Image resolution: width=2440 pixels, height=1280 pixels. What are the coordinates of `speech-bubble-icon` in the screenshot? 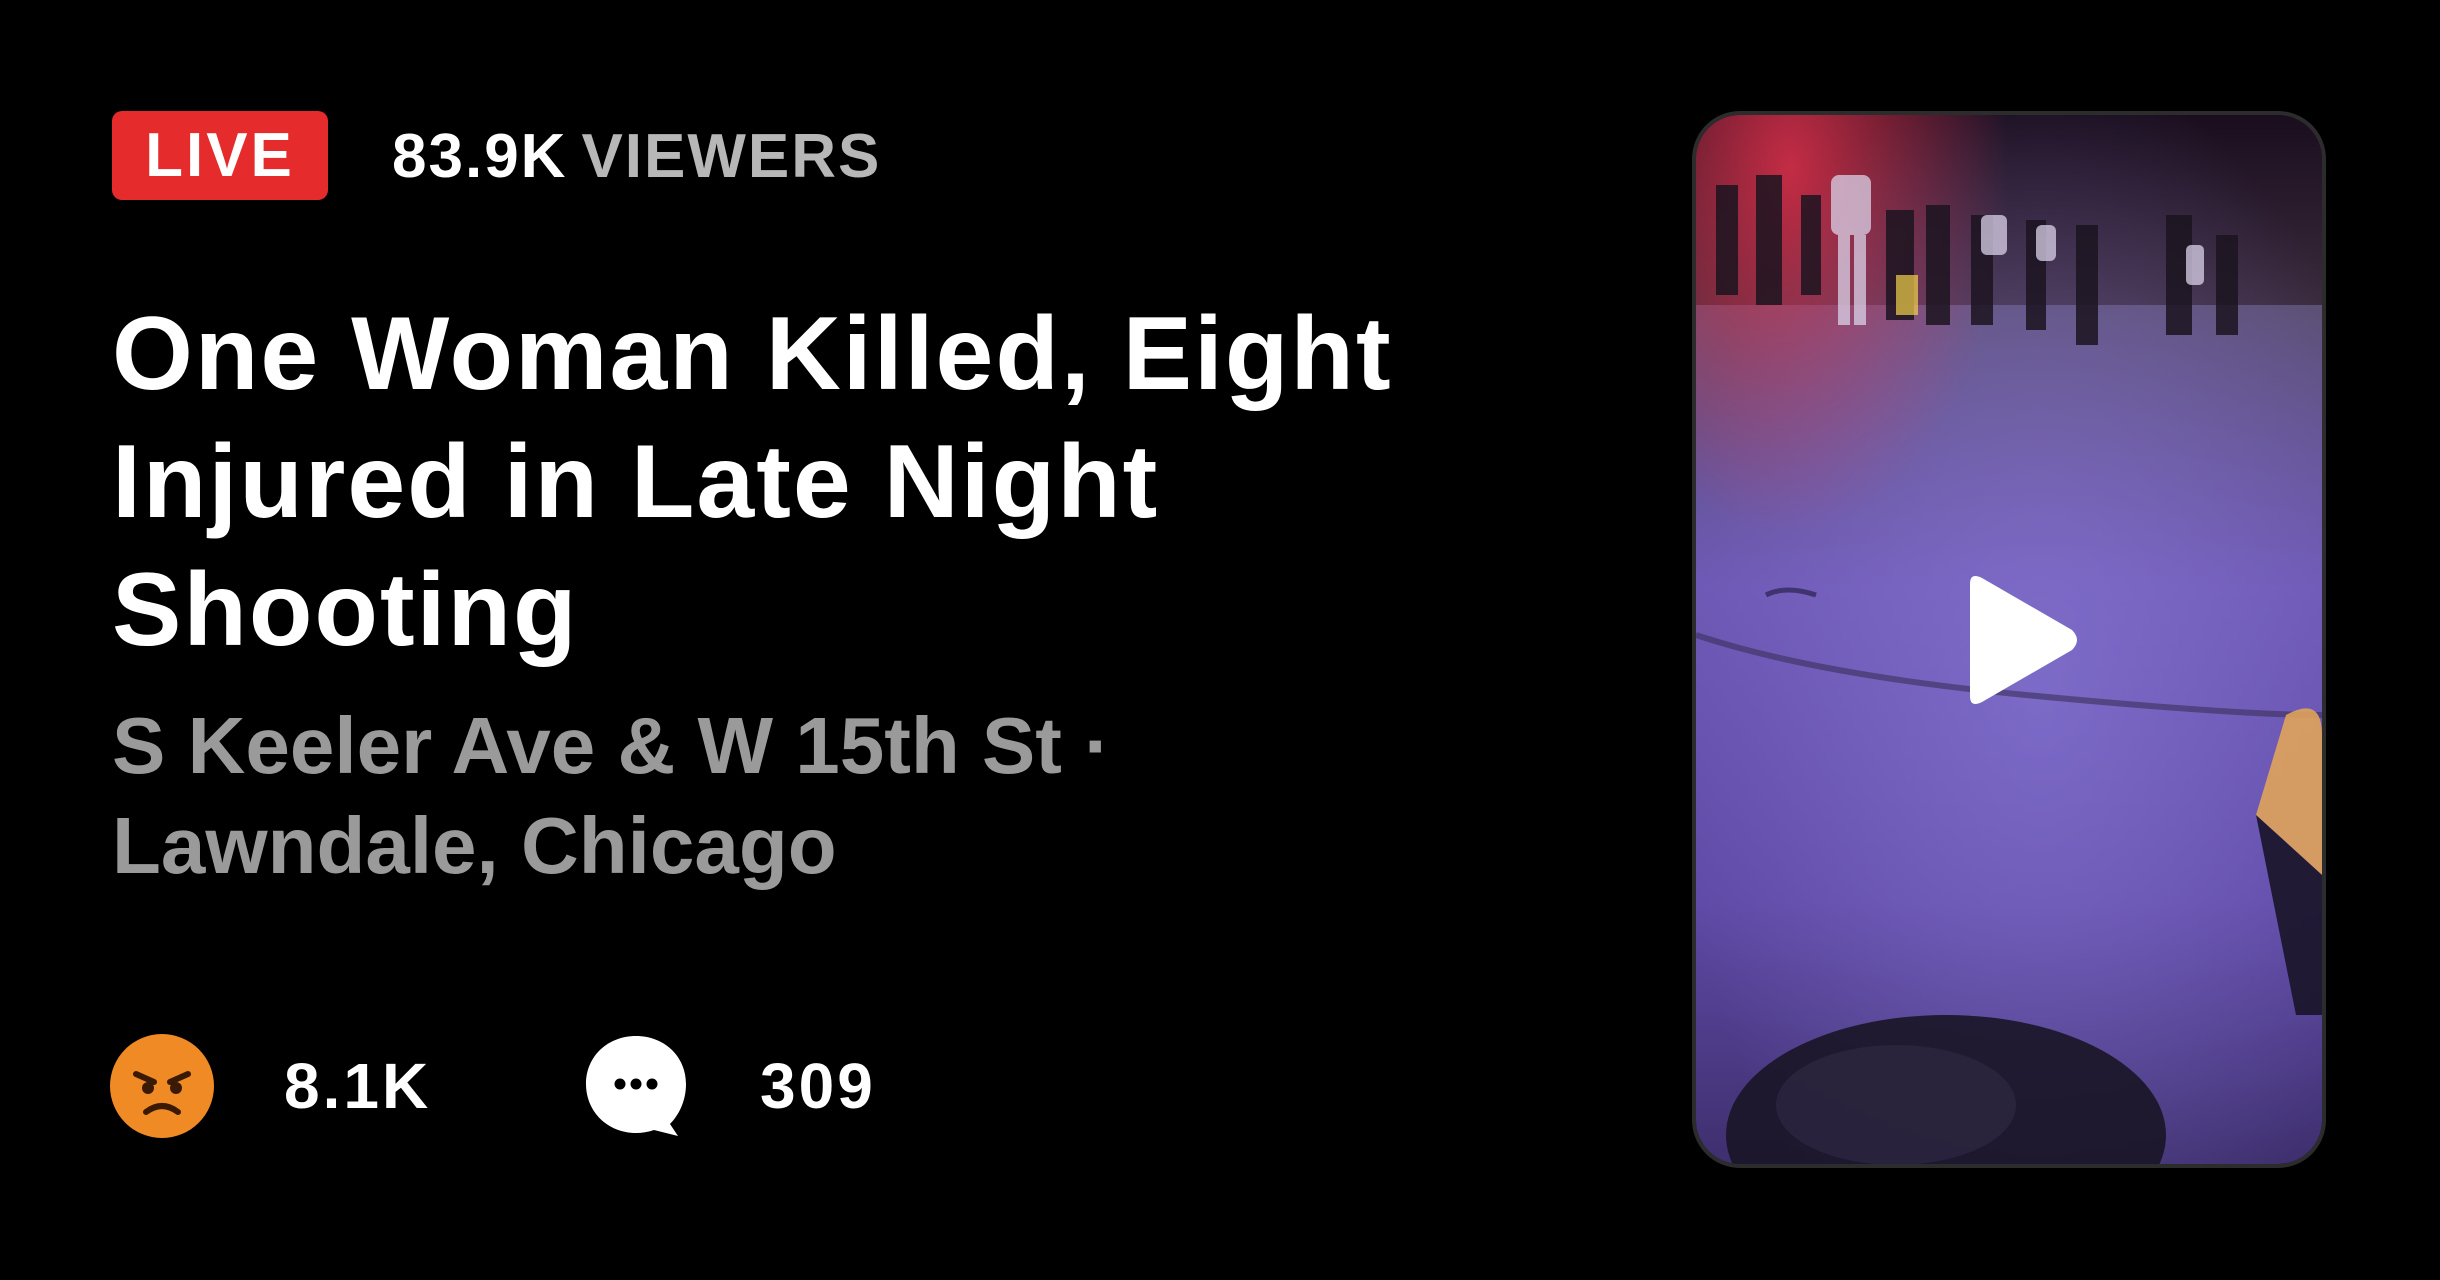 It's located at (636, 1086).